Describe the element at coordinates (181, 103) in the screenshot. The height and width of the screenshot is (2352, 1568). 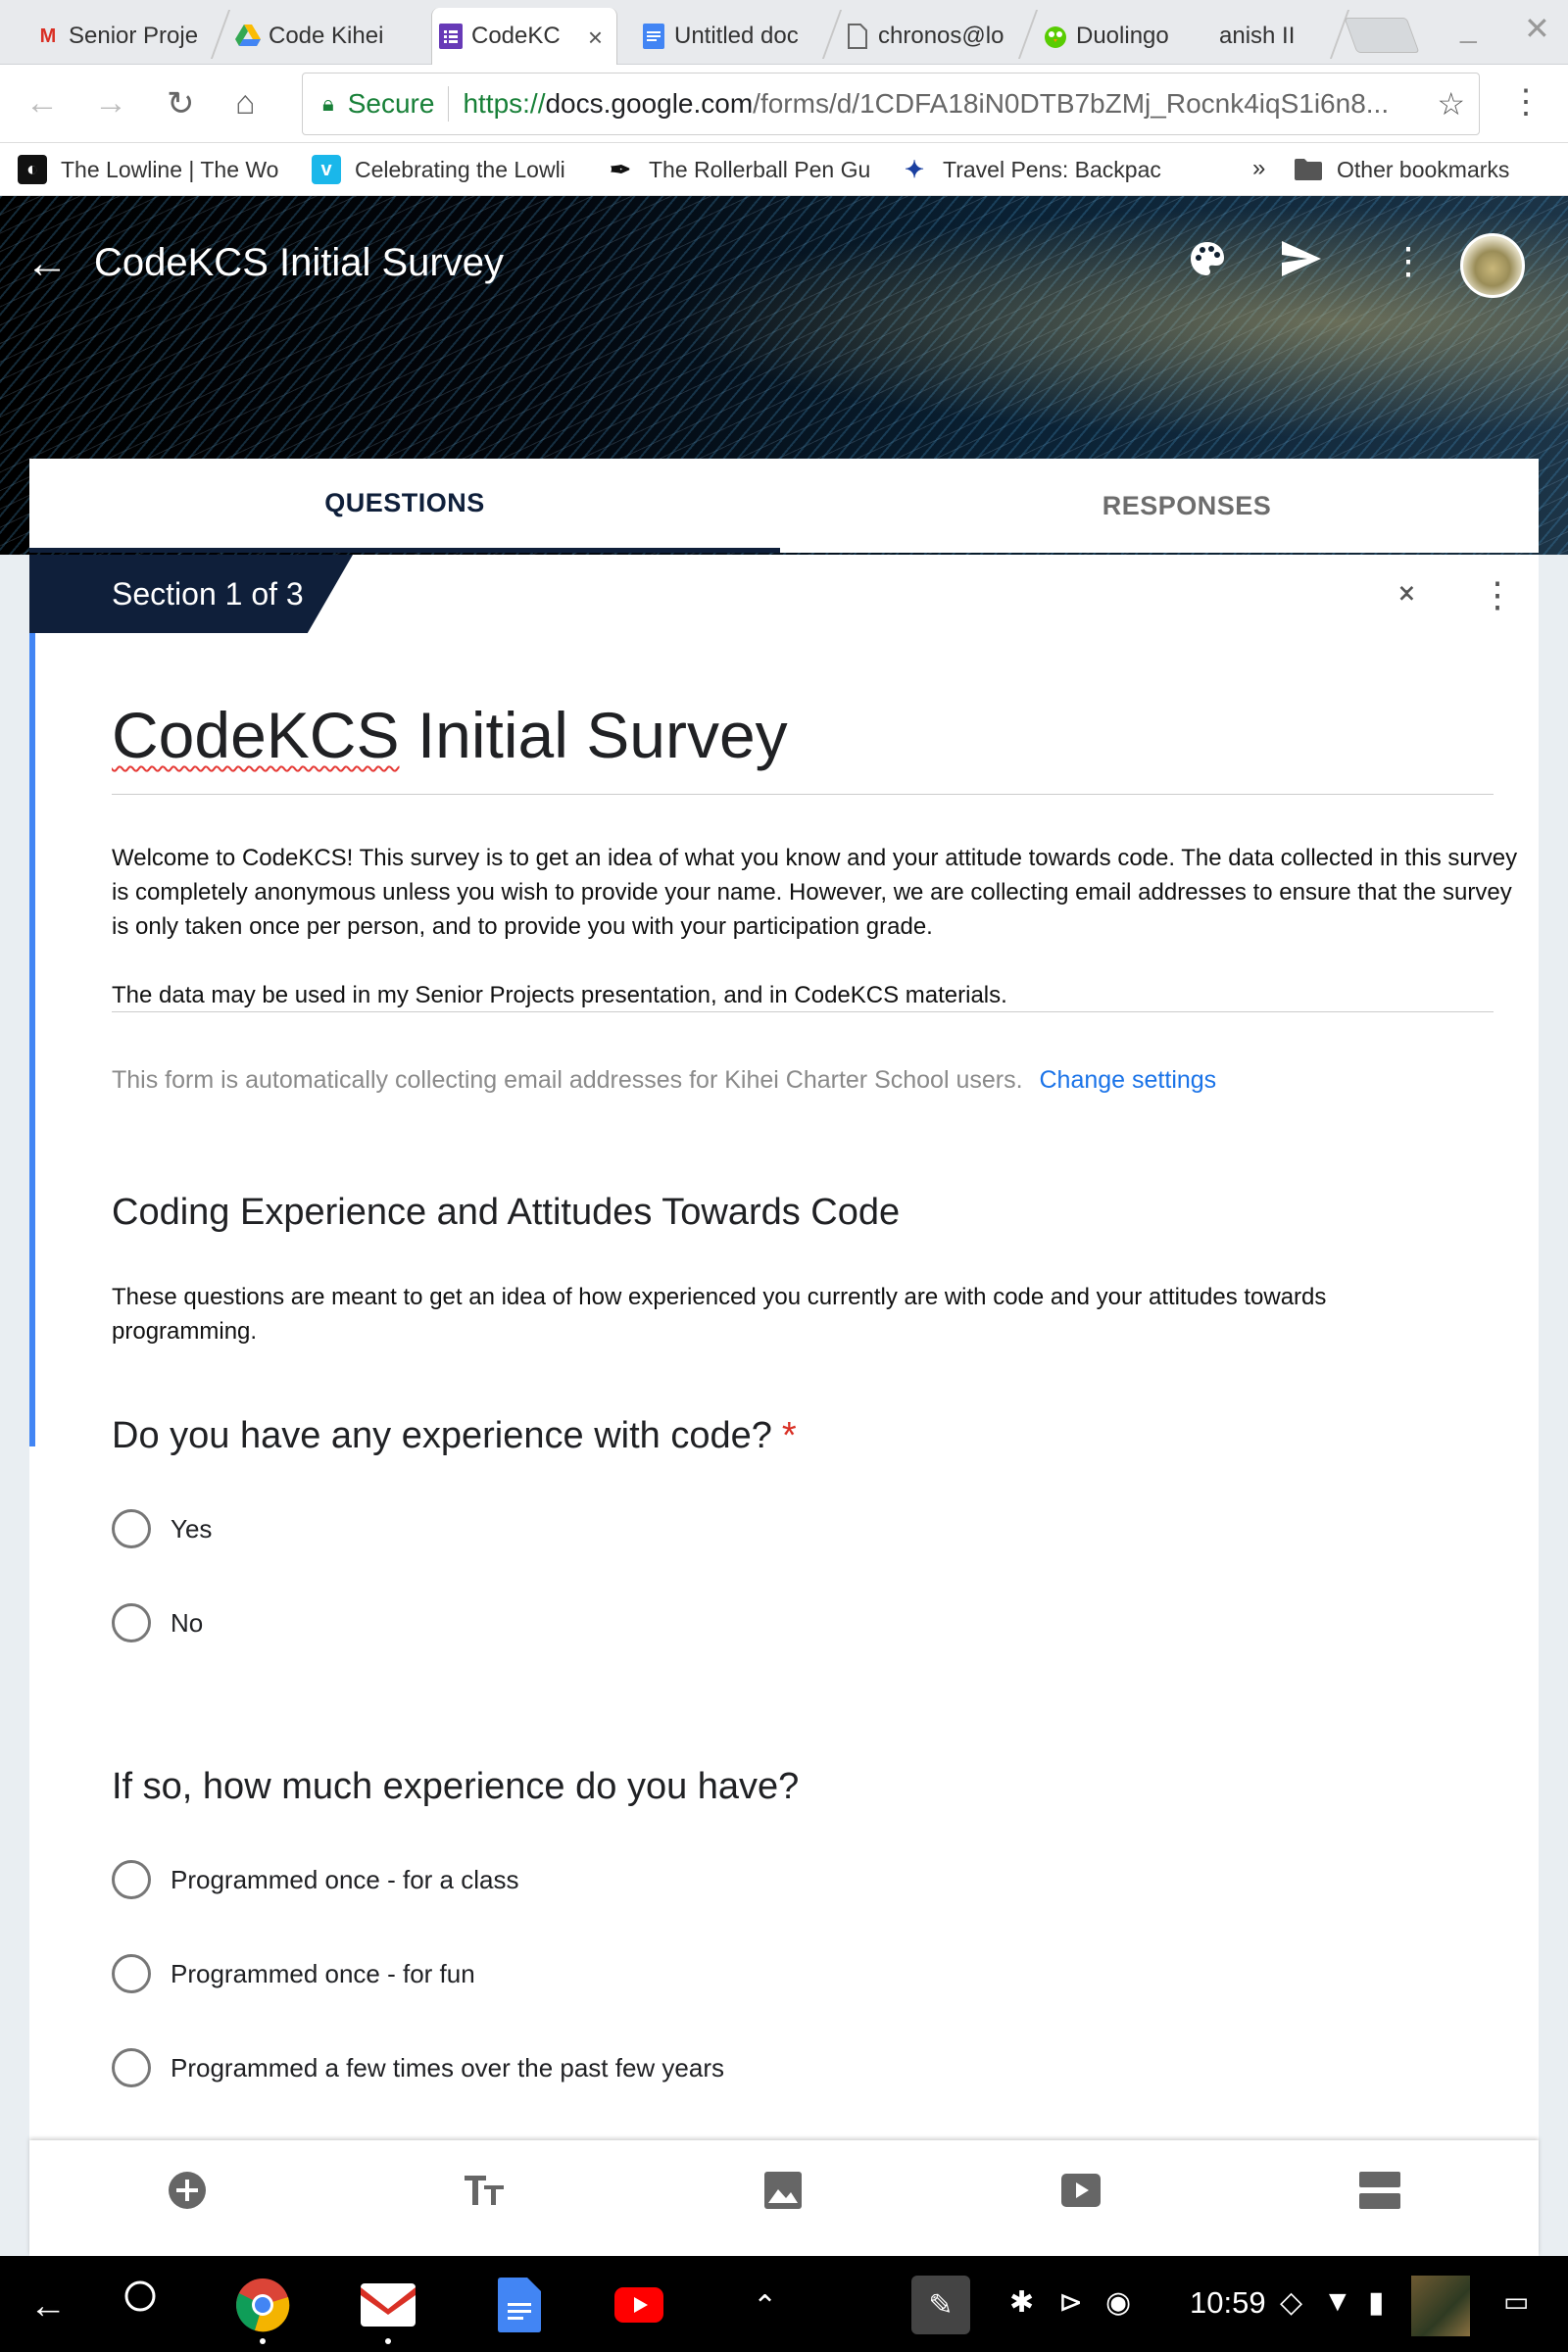
I see `reload-icon: ↻` at that location.